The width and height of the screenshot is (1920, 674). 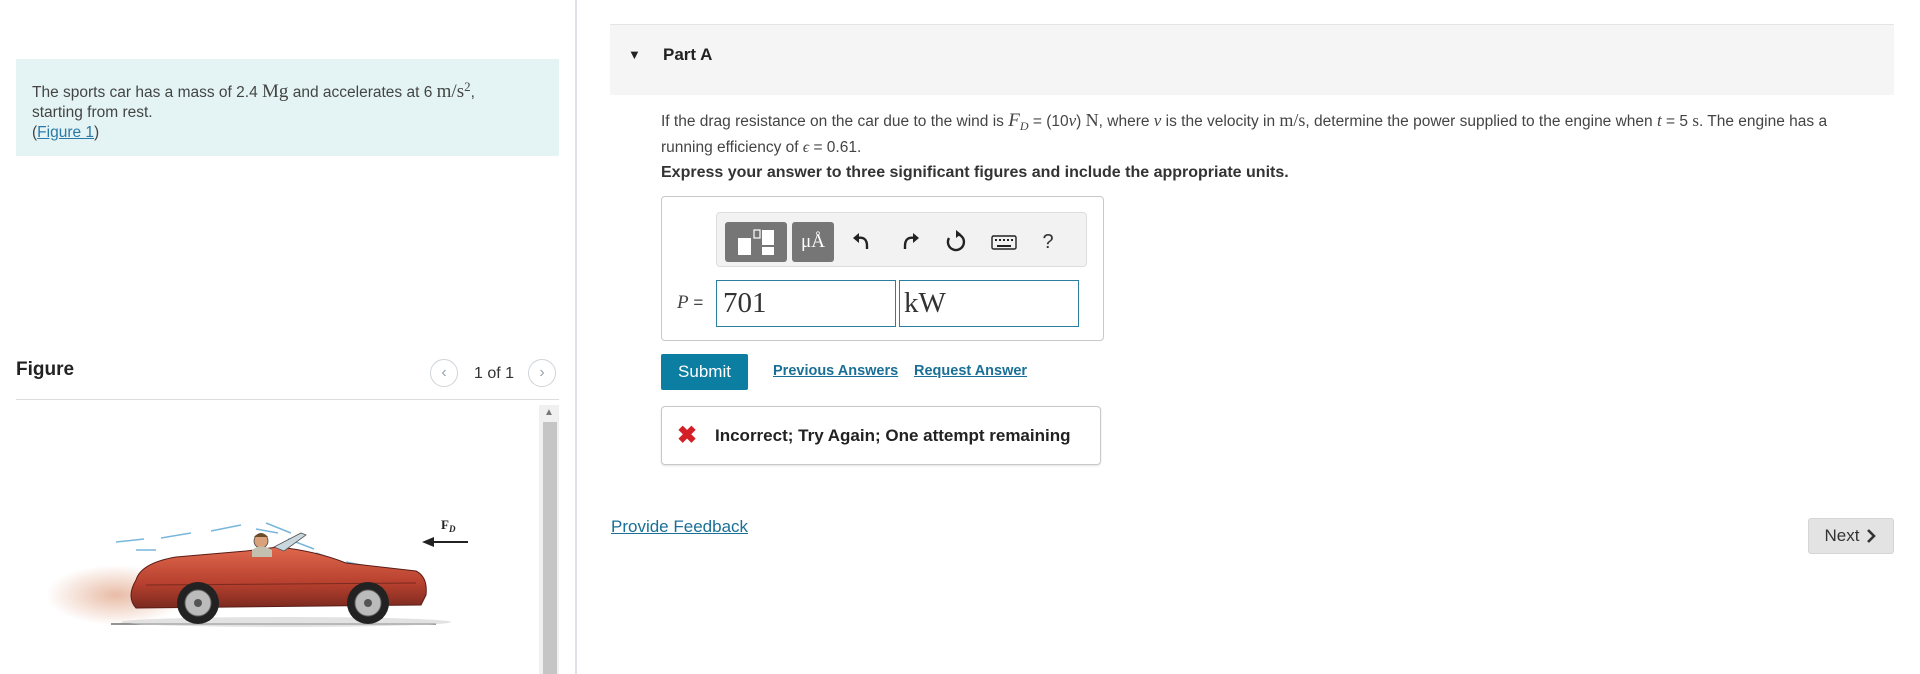 What do you see at coordinates (92, 113) in the screenshot?
I see `problem-text-4: starting from rest.` at bounding box center [92, 113].